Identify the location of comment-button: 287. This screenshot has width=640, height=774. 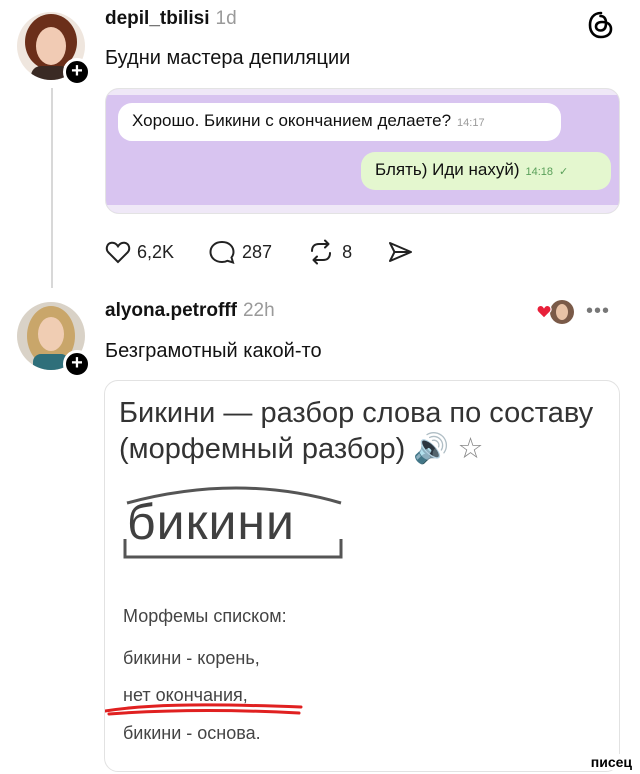
(240, 252).